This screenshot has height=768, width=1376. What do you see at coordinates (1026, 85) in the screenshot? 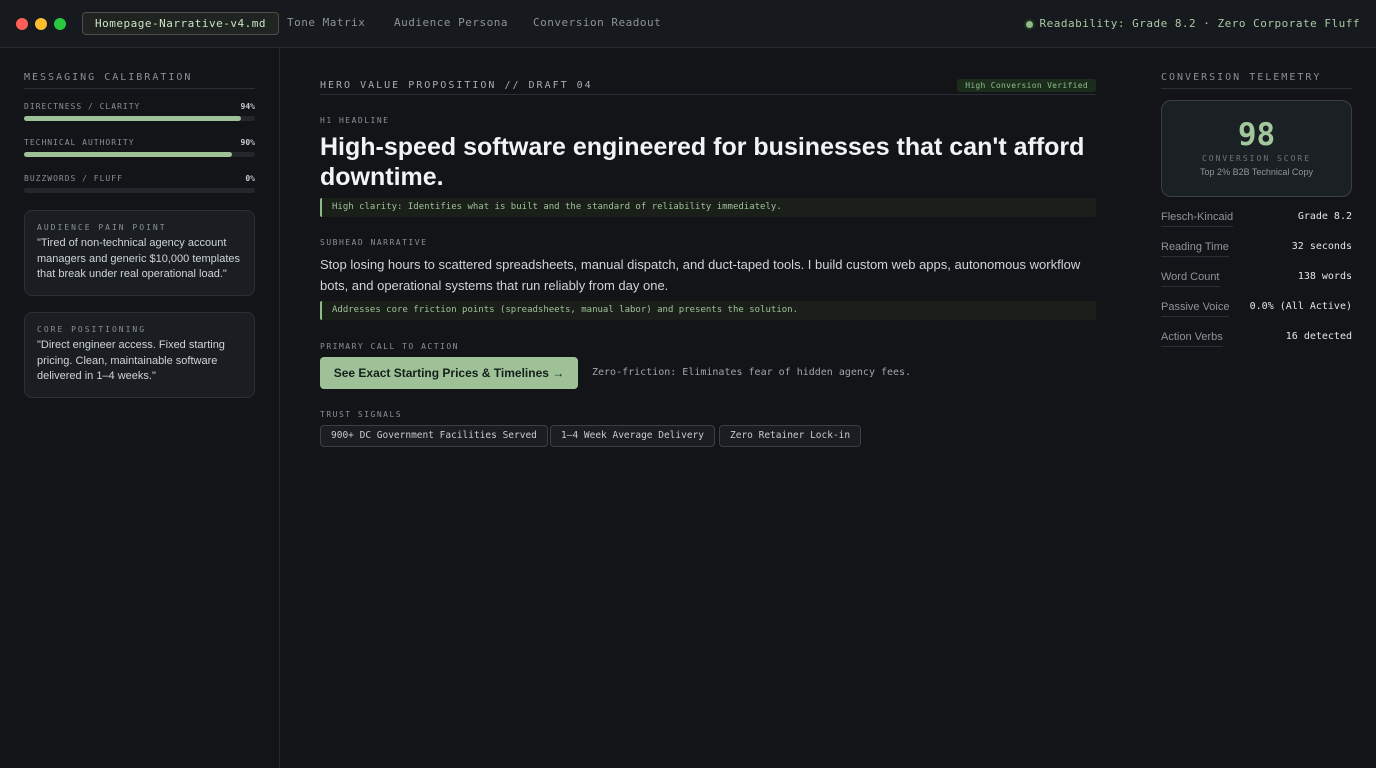
I see `conversion-badge: High Conversion Verified` at bounding box center [1026, 85].